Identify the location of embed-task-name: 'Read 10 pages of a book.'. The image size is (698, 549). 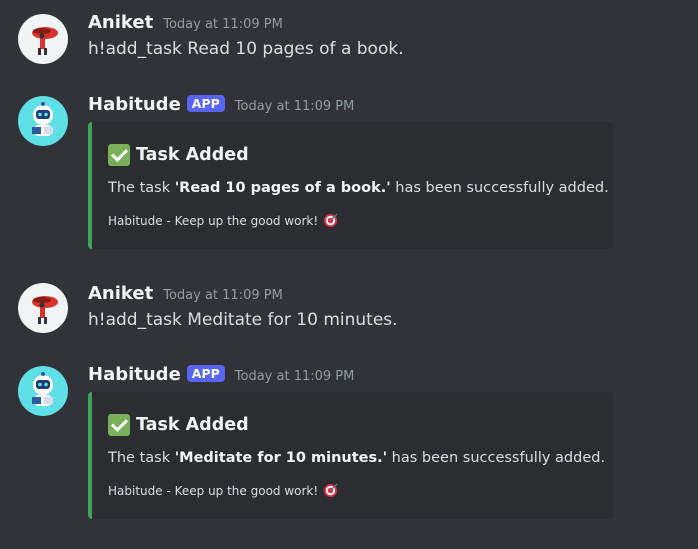
(282, 188).